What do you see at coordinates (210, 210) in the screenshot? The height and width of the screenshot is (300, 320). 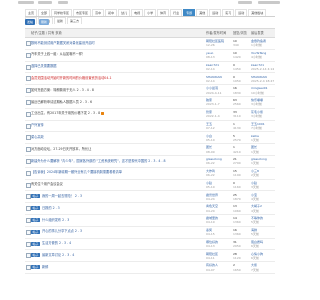 I see `thread-date: 04-20` at bounding box center [210, 210].